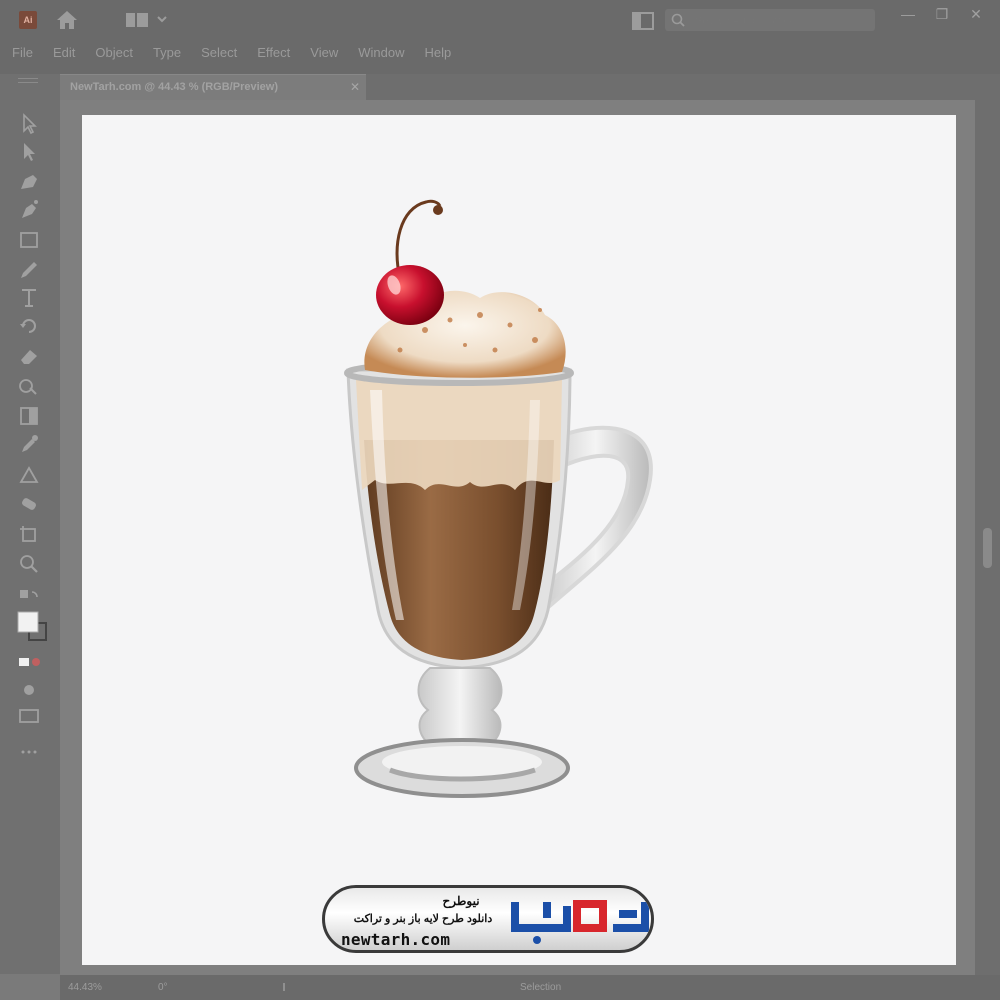  Describe the element at coordinates (678, 20) in the screenshot. I see `search-icon` at that location.